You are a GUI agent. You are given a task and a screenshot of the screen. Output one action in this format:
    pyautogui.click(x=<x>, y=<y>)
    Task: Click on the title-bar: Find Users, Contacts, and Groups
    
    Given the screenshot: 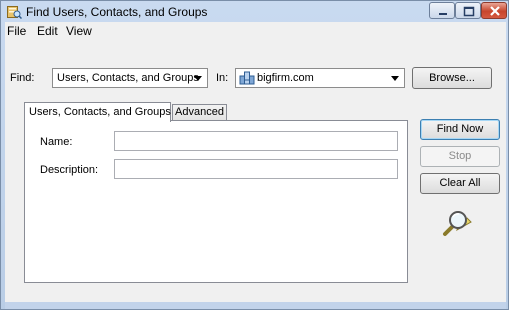 What is the action you would take?
    pyautogui.click(x=254, y=12)
    